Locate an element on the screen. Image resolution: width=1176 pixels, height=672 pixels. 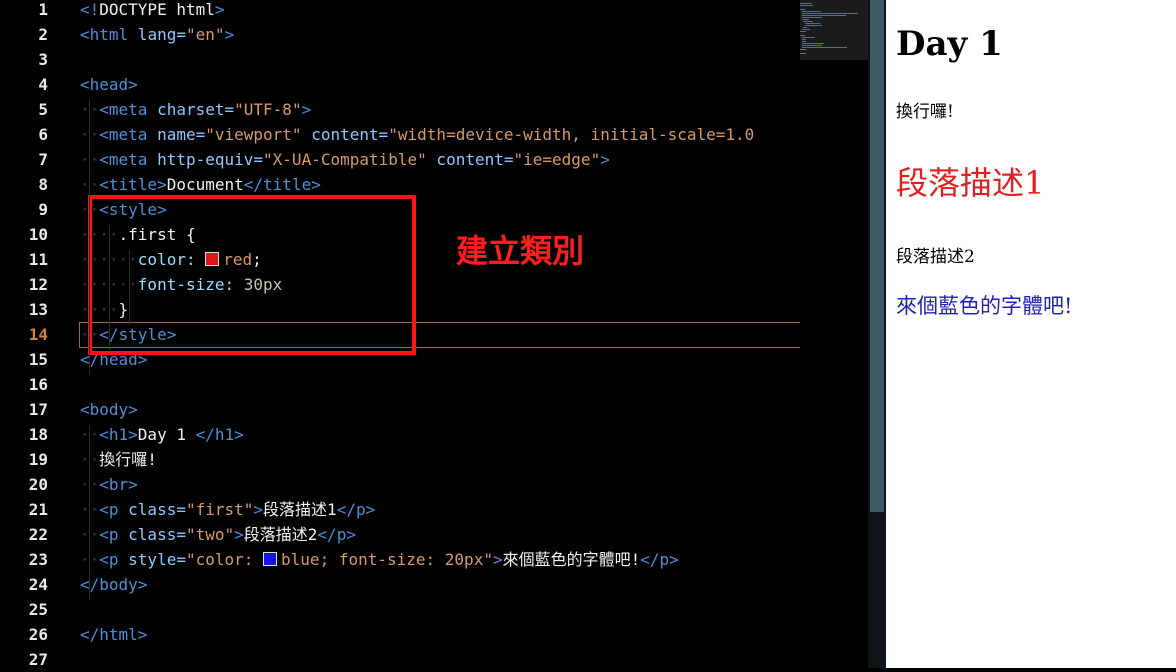
line-number: 10 is located at coordinates (38, 234).